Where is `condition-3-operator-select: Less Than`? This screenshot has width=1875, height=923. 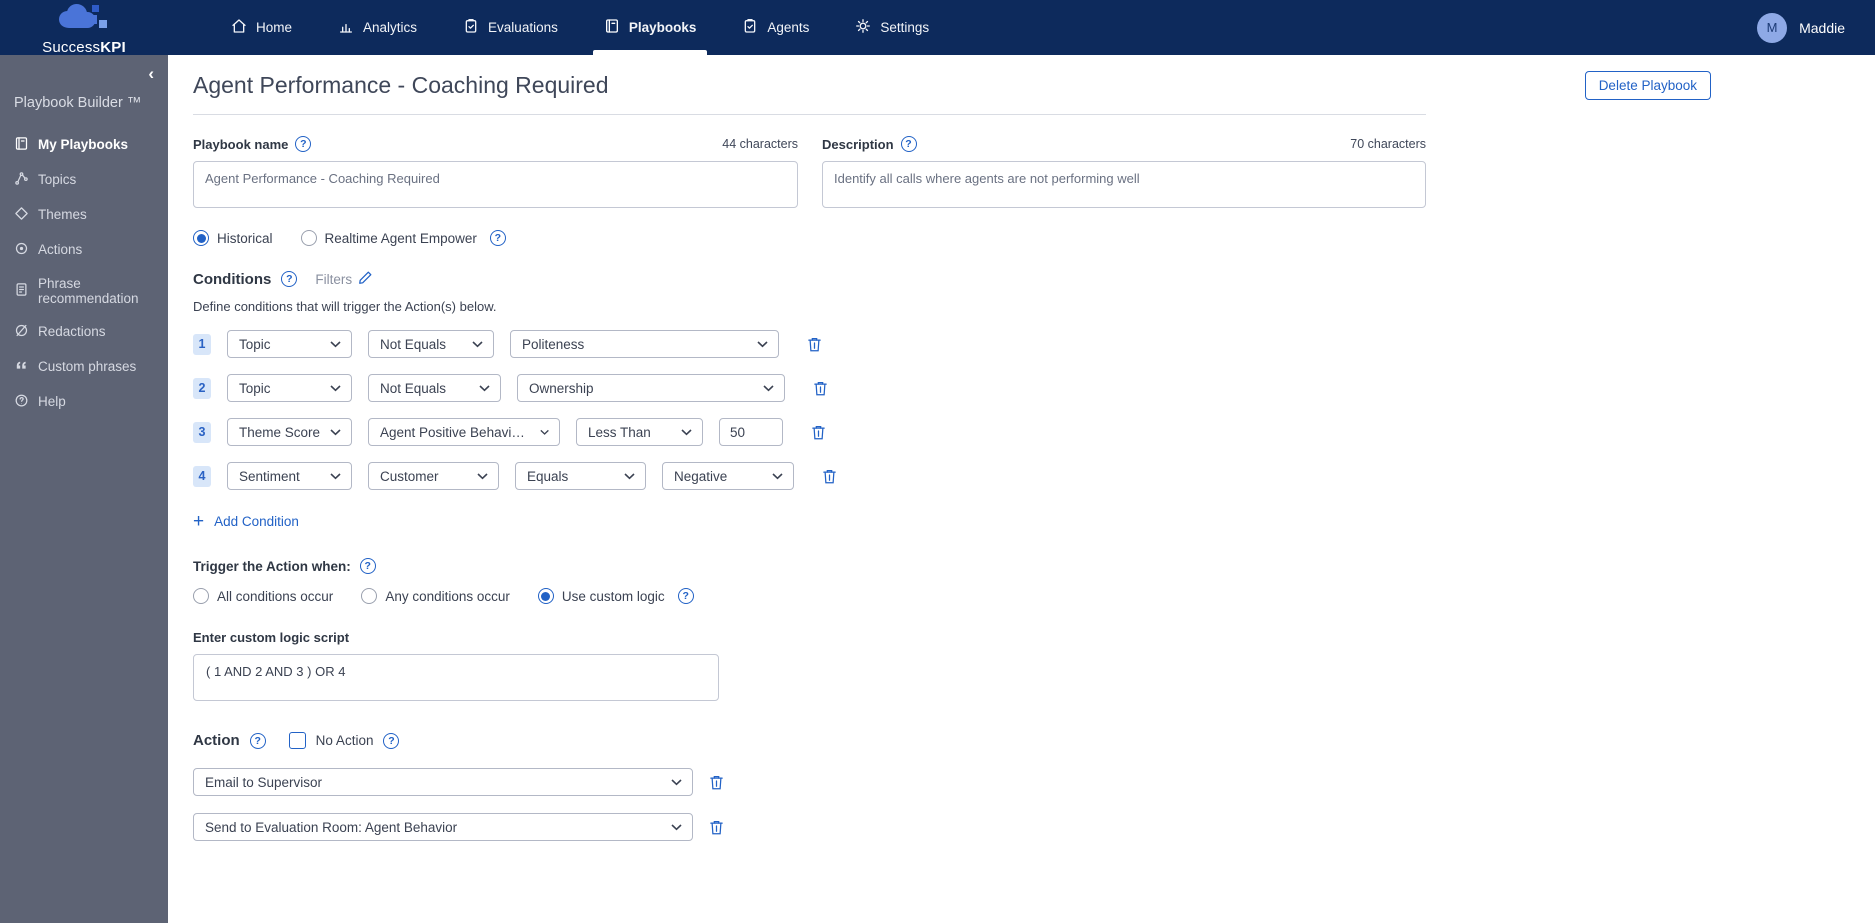
condition-3-operator-select: Less Than is located at coordinates (639, 432).